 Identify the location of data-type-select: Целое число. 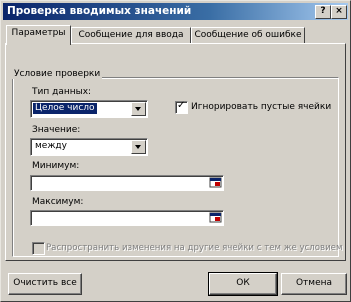
(89, 109).